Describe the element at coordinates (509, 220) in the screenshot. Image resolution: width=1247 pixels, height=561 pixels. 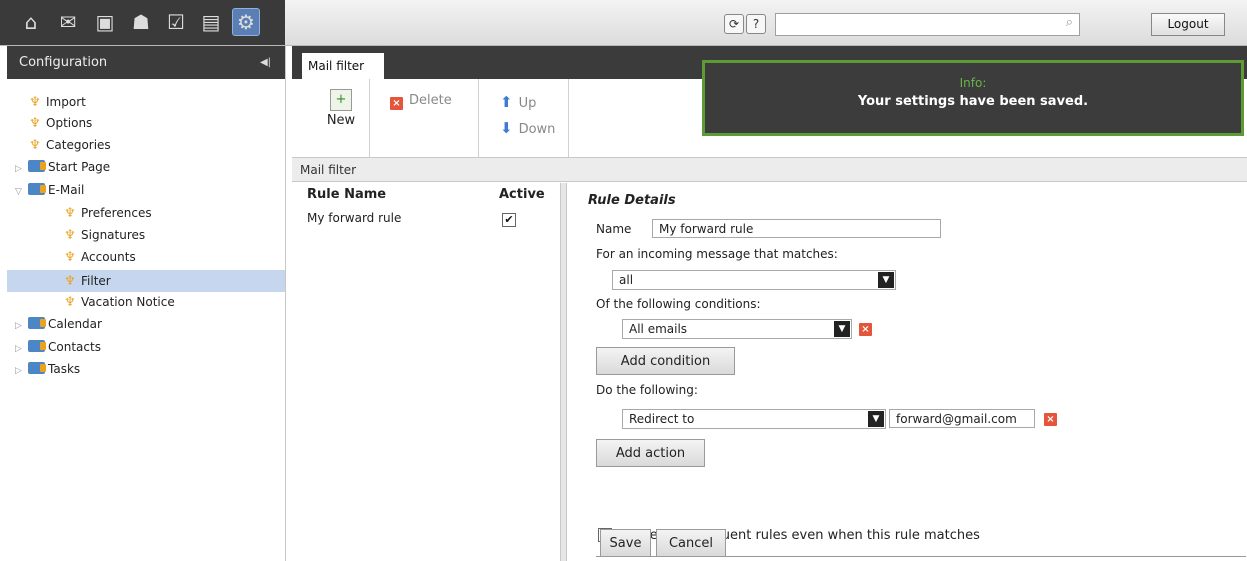
I see `active-checkbox: ✔` at that location.